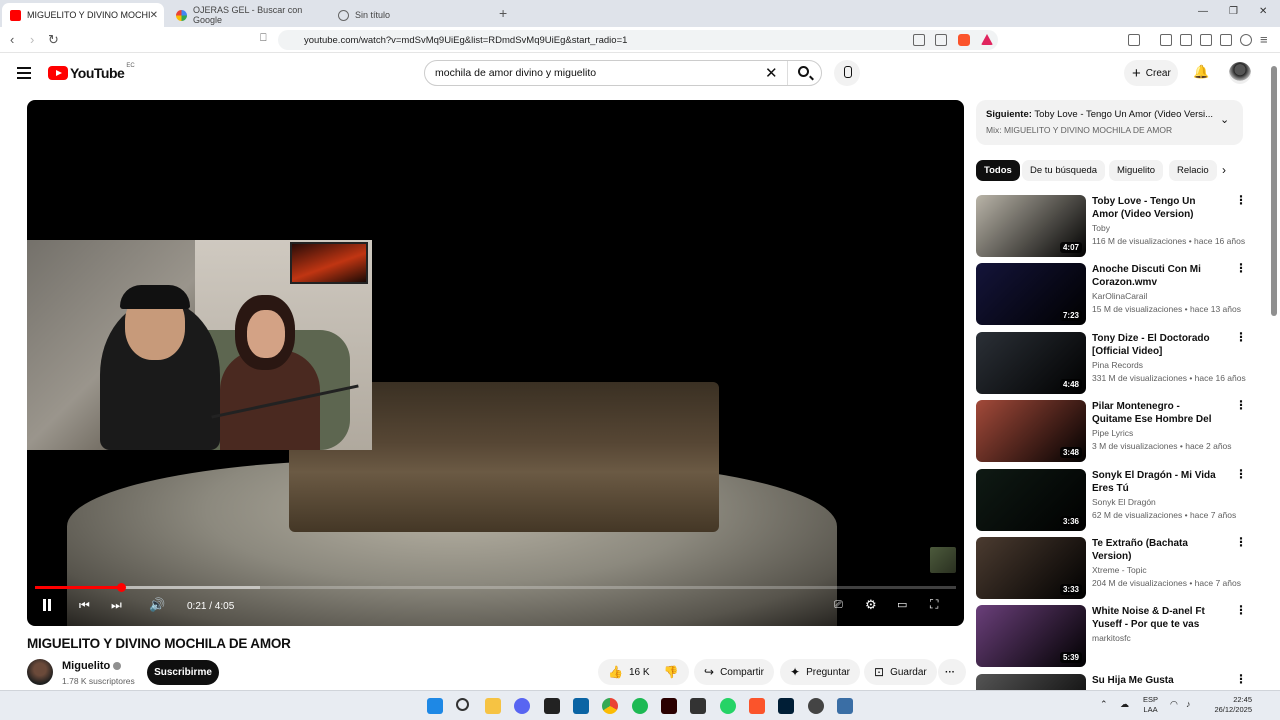  Describe the element at coordinates (1224, 119) in the screenshot. I see `chevron-down-icon: ⌄` at that location.